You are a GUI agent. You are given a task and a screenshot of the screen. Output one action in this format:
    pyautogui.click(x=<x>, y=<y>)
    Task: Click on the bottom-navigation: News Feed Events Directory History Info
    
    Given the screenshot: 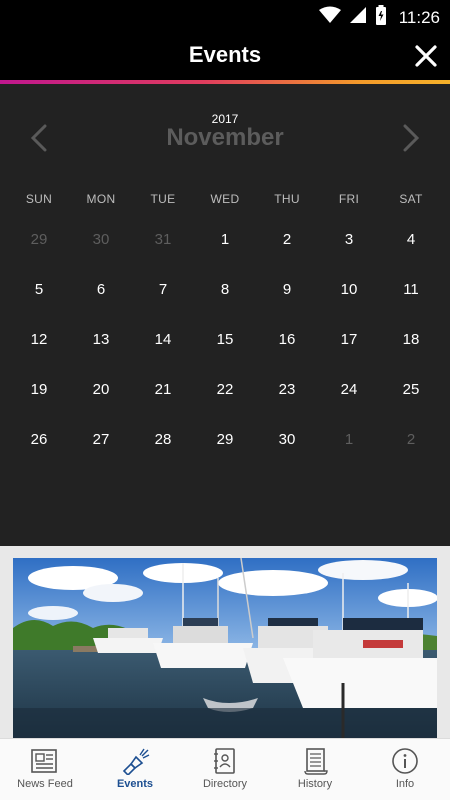 What is the action you would take?
    pyautogui.click(x=225, y=769)
    